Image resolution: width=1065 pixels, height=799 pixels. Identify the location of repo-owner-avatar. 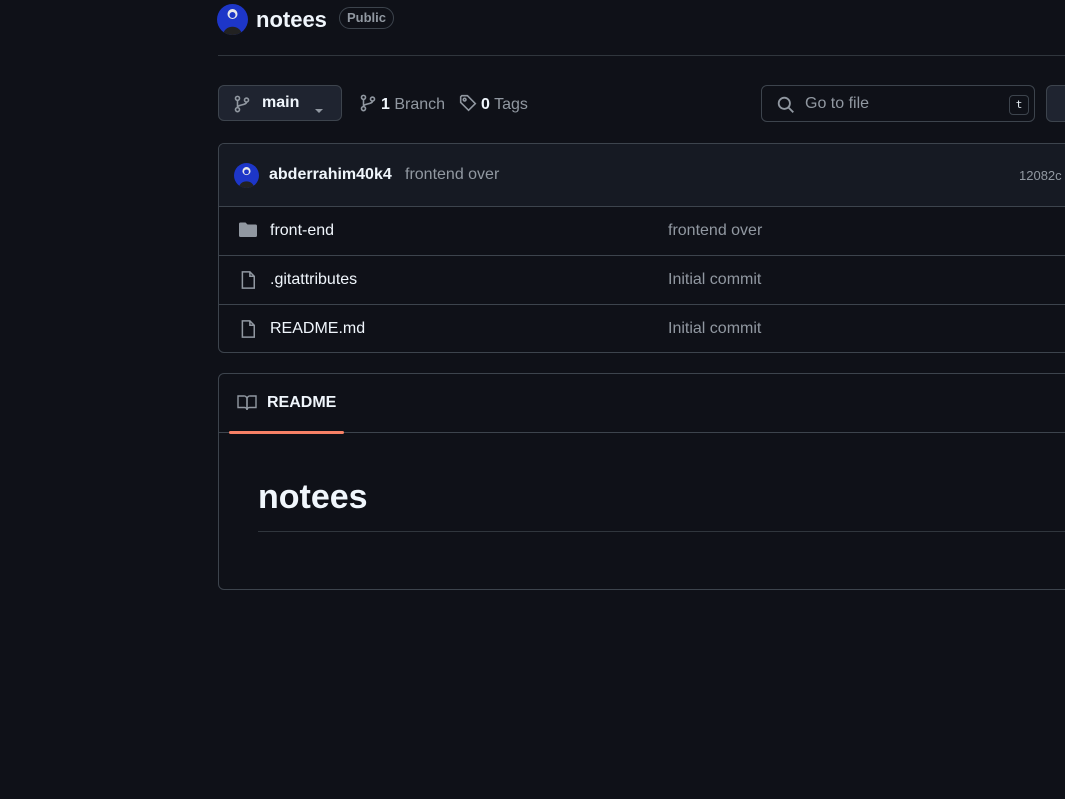
(232, 19).